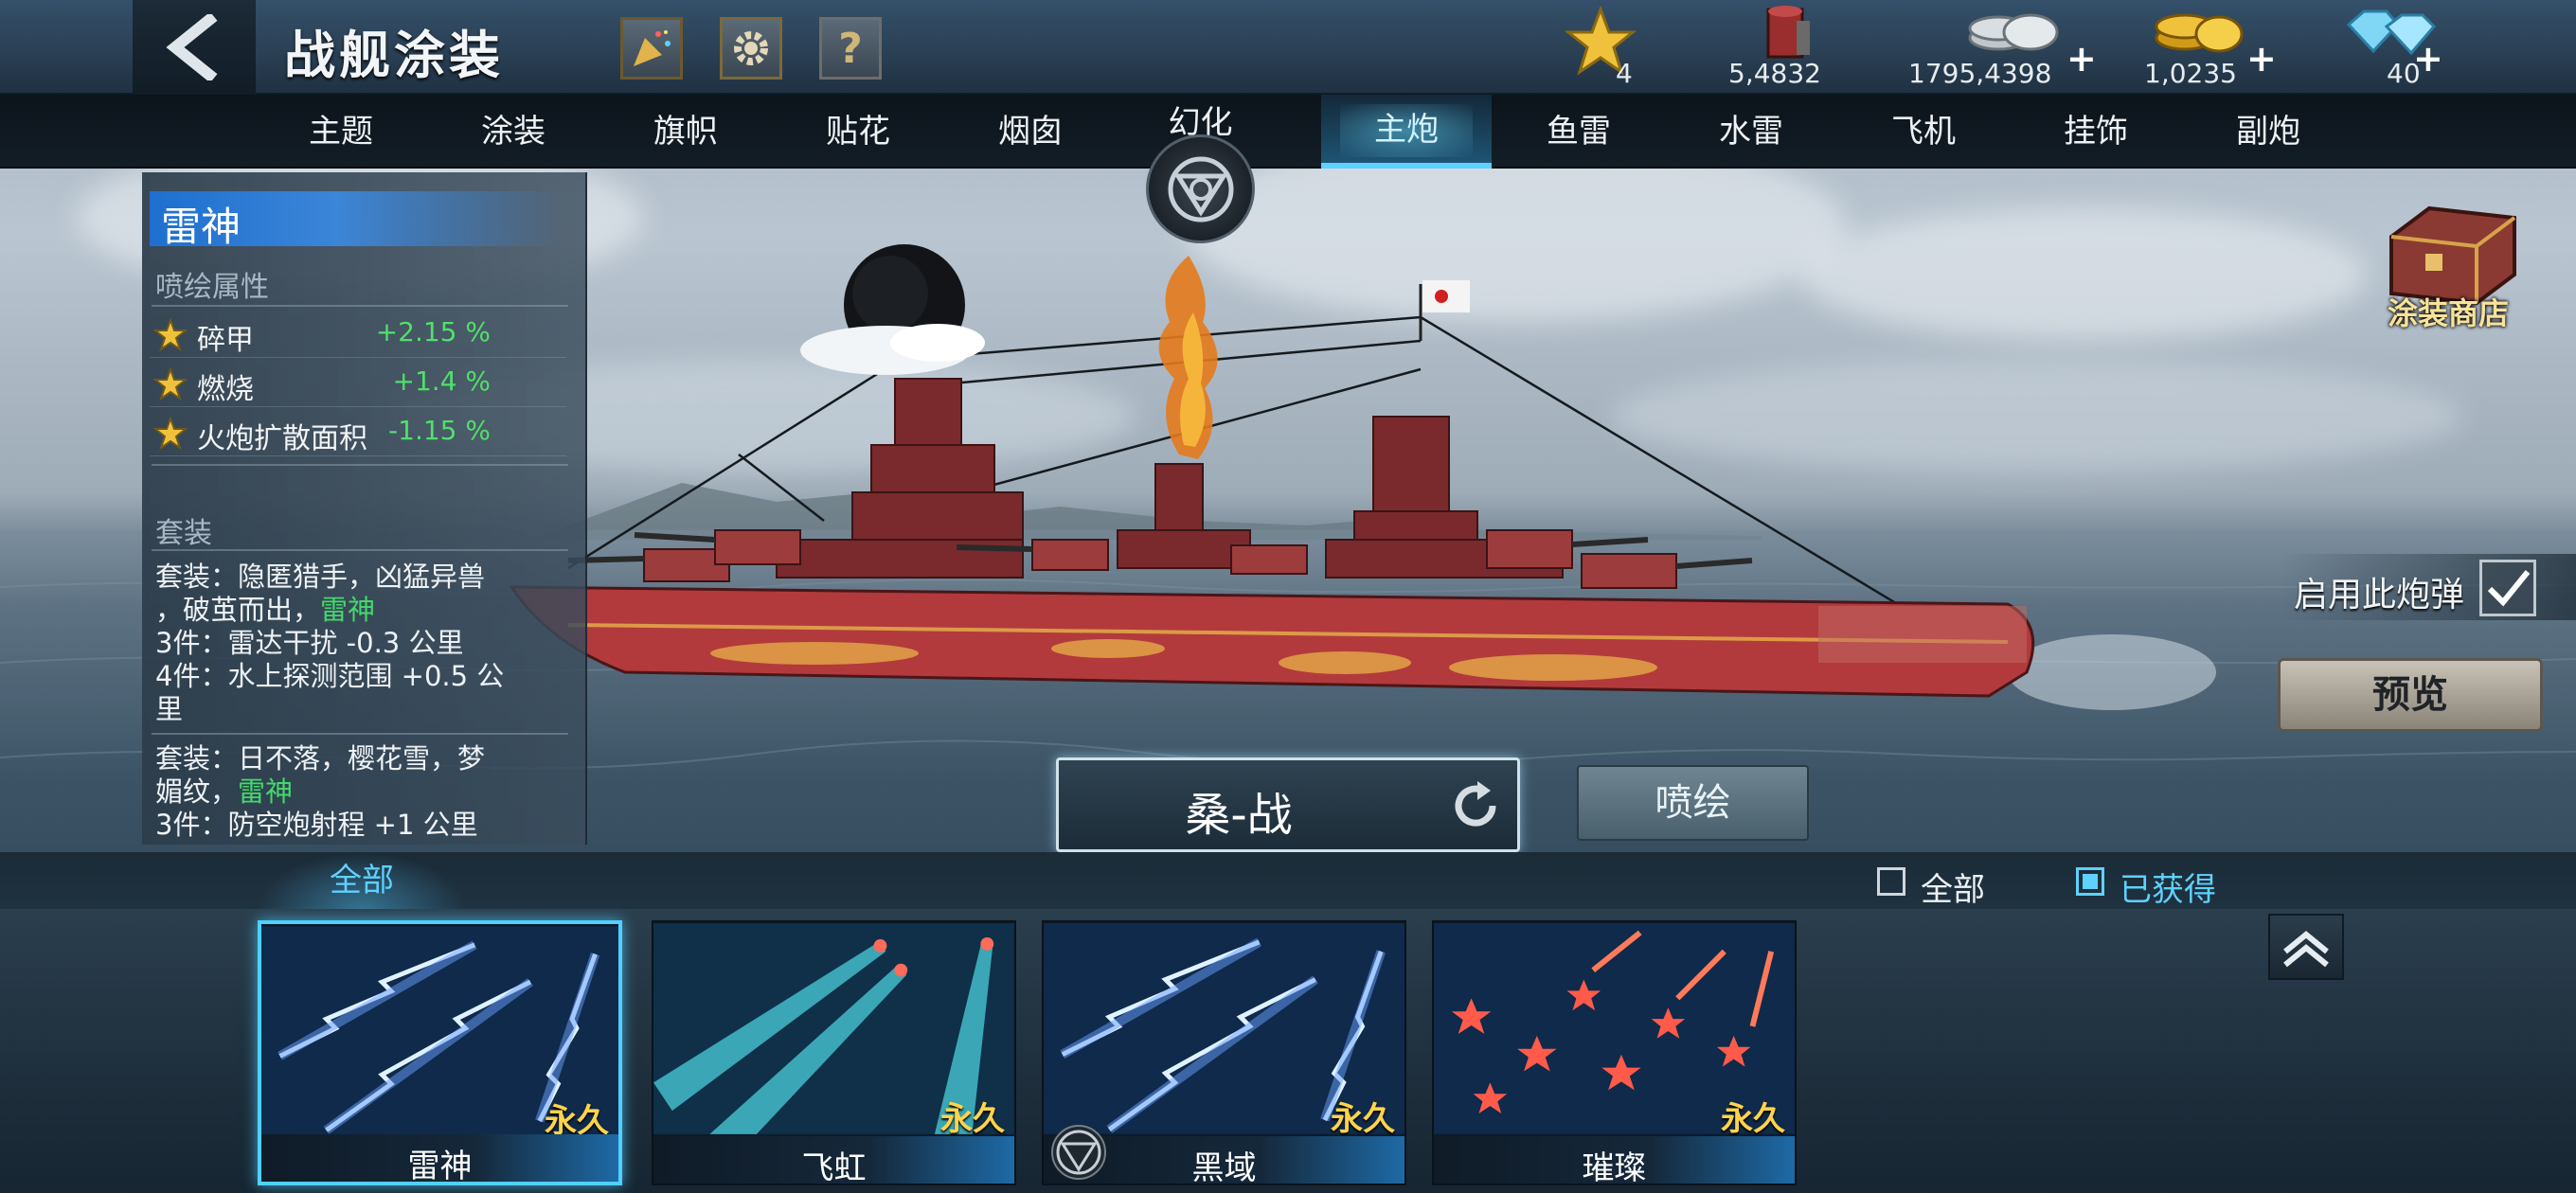  I want to click on resource-stars: 4, so click(1633, 47).